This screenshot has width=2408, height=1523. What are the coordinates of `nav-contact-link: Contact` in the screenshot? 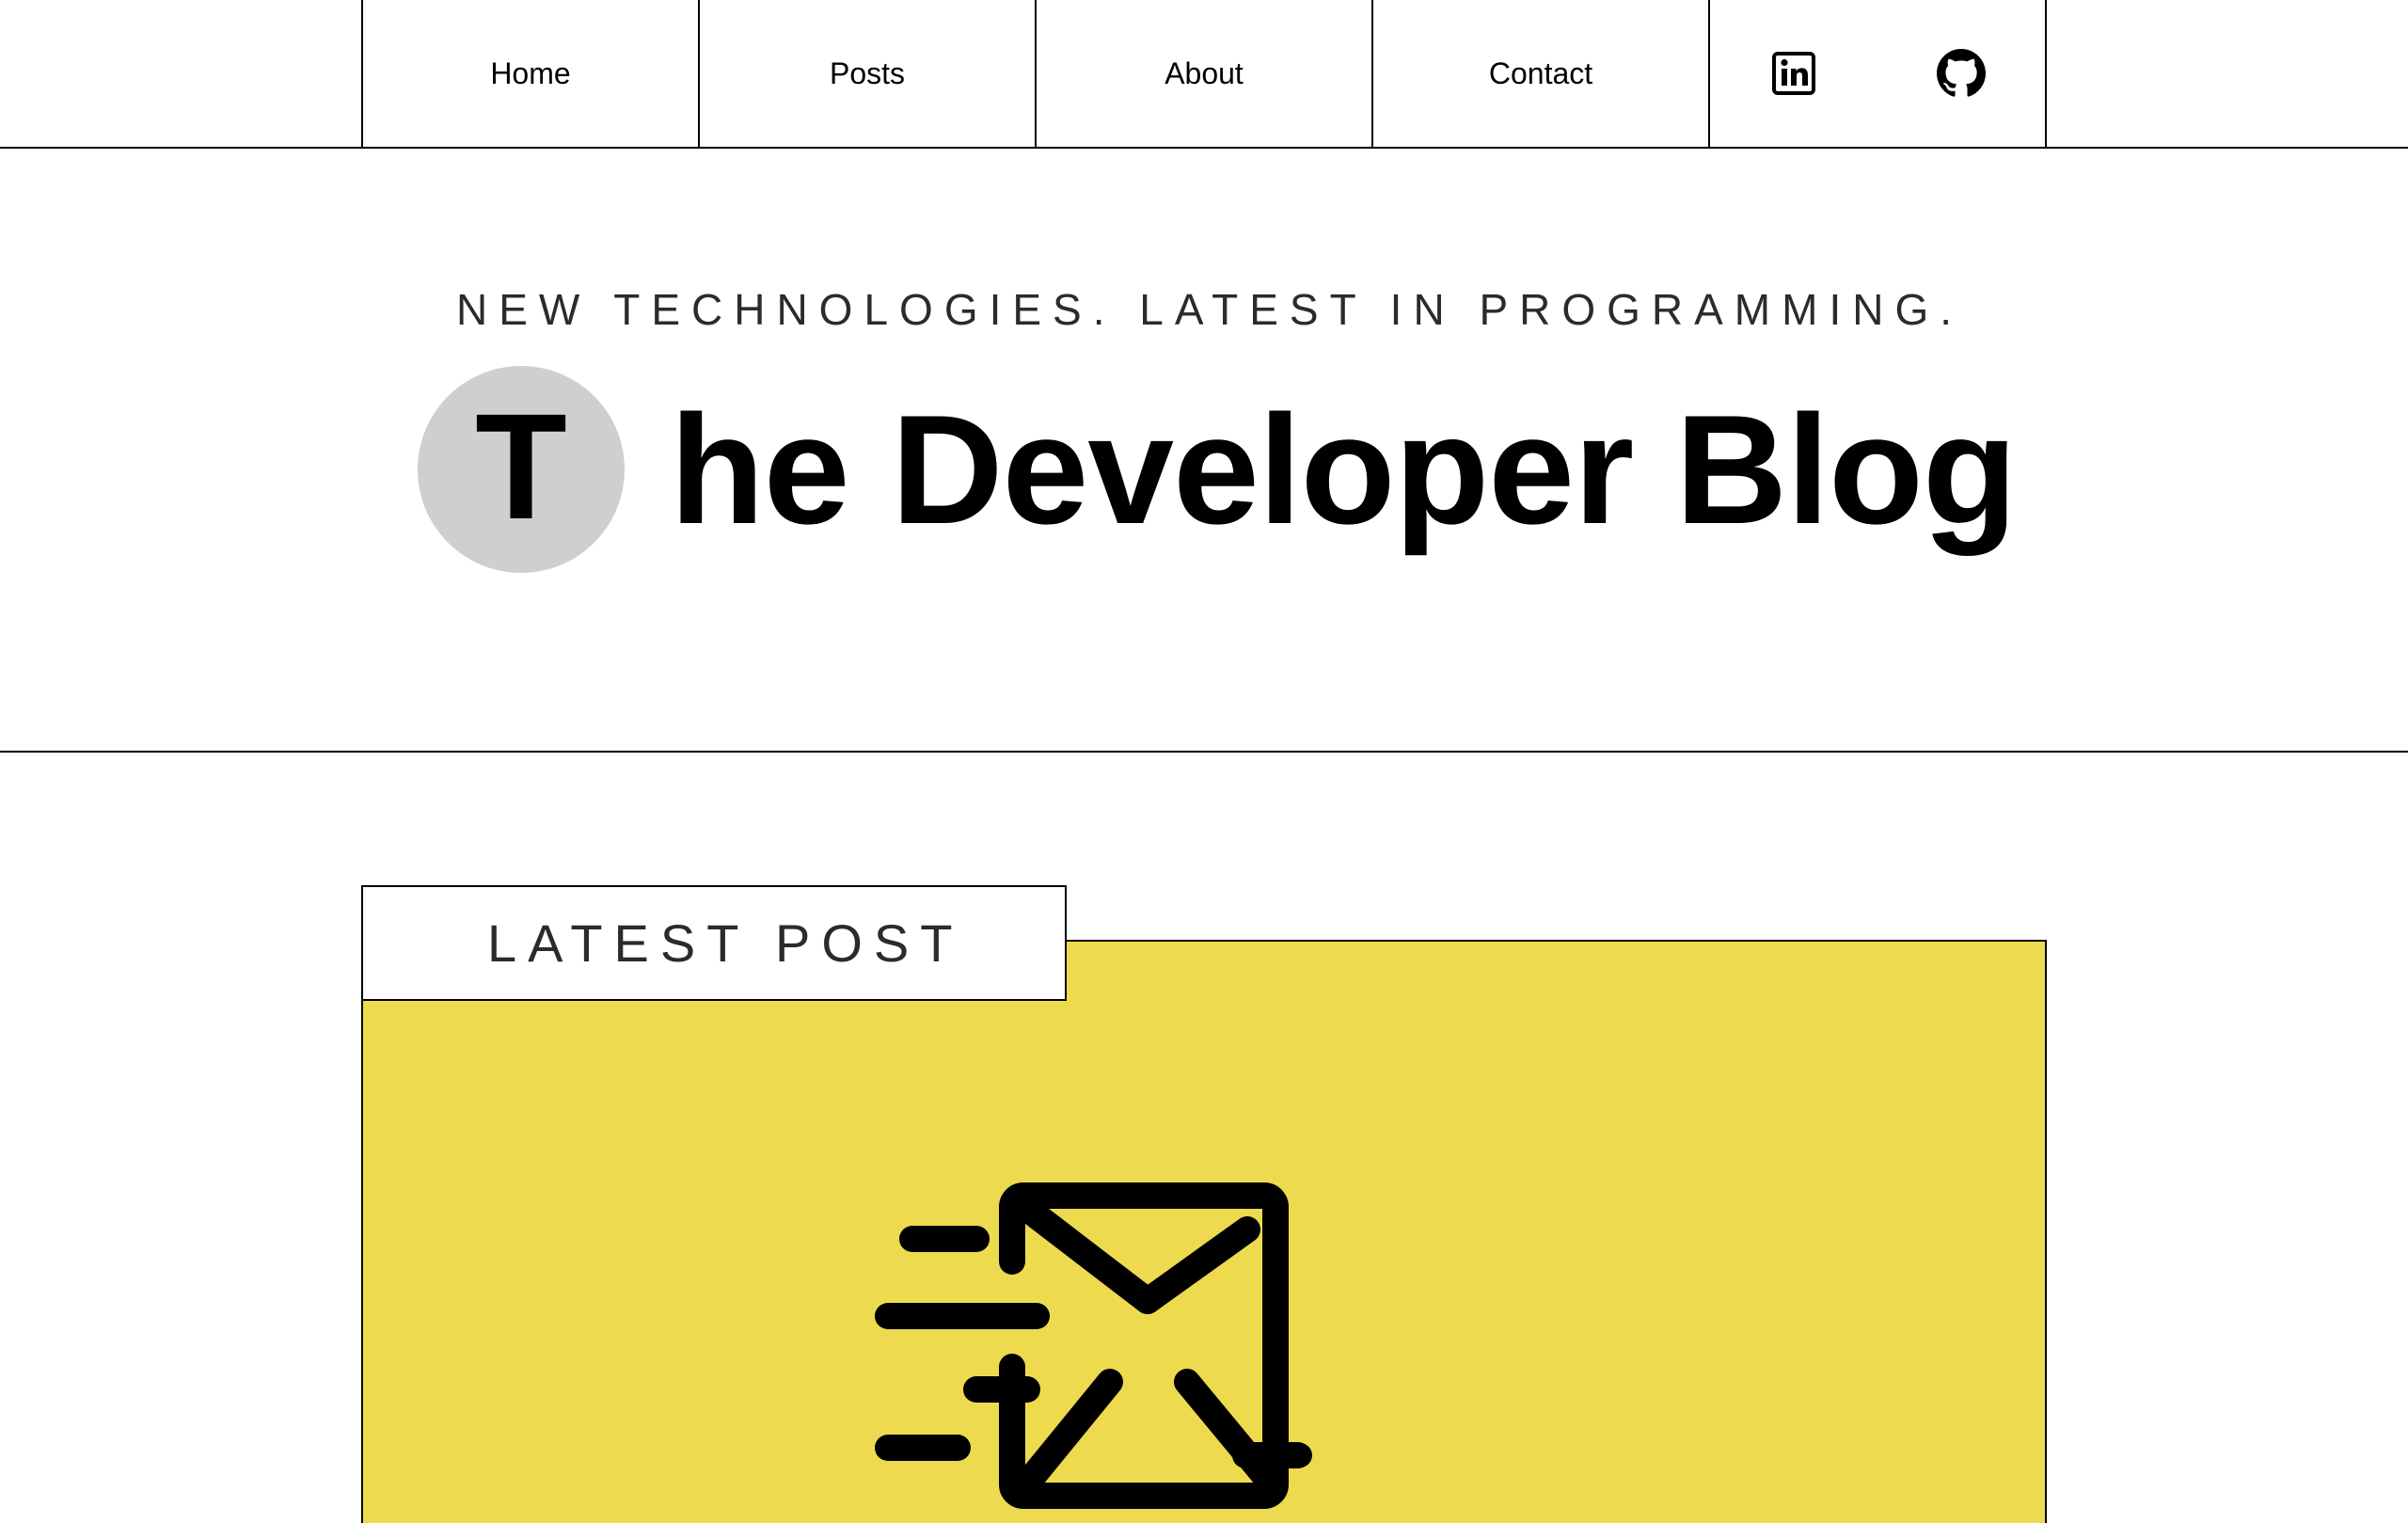 It's located at (1542, 73).